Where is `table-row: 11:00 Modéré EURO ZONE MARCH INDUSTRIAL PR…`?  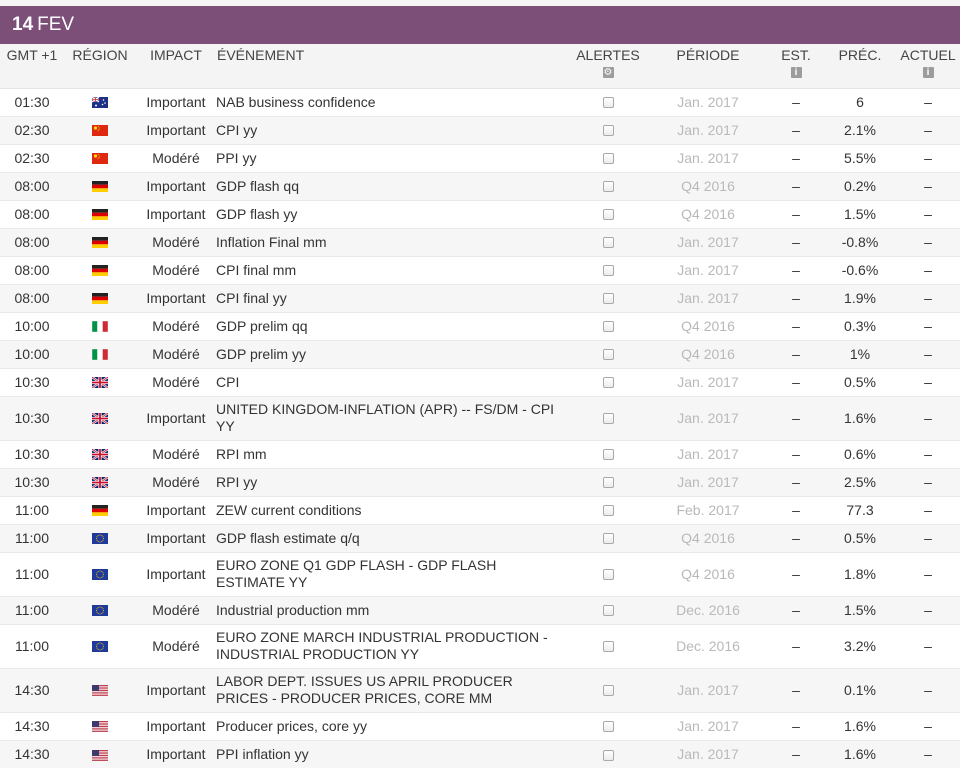 table-row: 11:00 Modéré EURO ZONE MARCH INDUSTRIAL PR… is located at coordinates (480, 645).